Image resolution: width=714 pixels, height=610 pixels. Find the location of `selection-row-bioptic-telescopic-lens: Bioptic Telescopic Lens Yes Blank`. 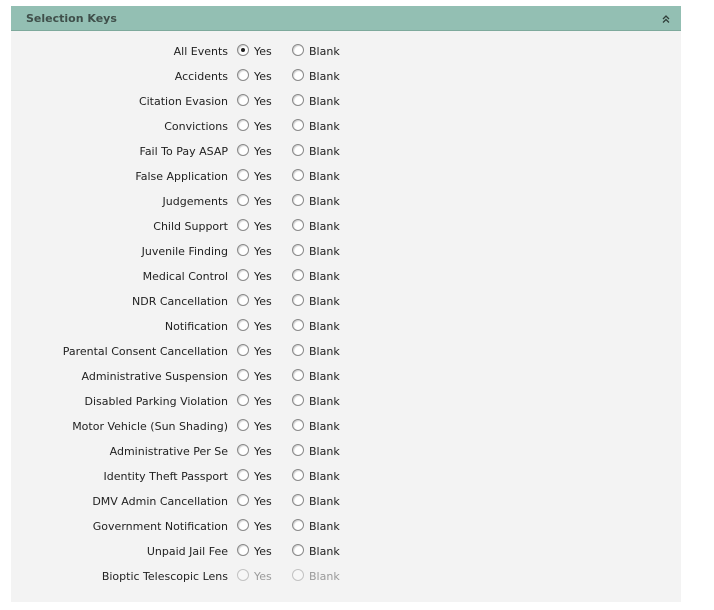

selection-row-bioptic-telescopic-lens: Bioptic Telescopic Lens Yes Blank is located at coordinates (346, 576).